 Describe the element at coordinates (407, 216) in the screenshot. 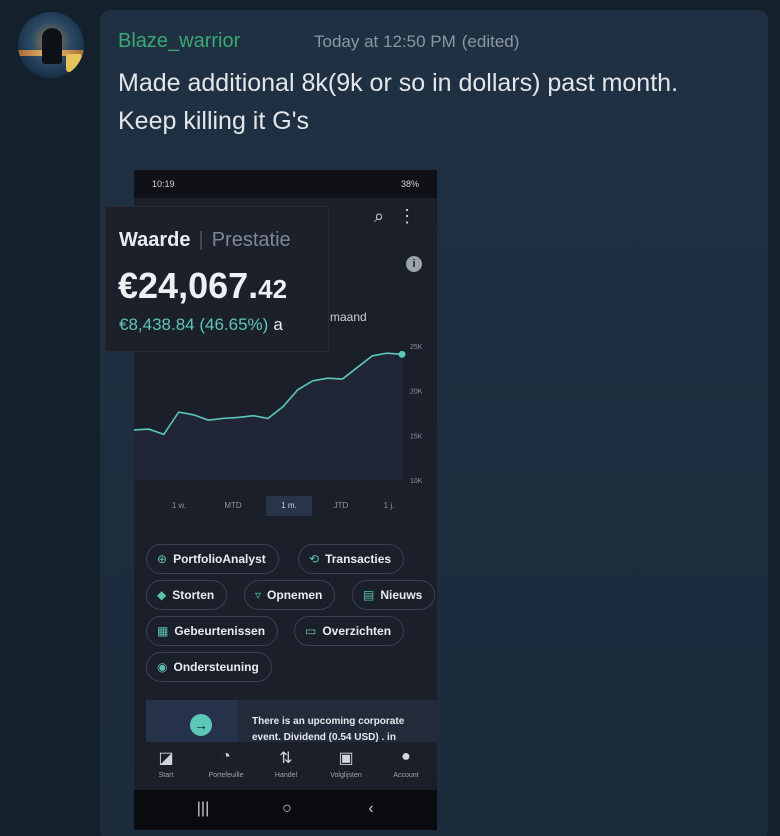

I see `more-vert-icon: ⋮` at that location.